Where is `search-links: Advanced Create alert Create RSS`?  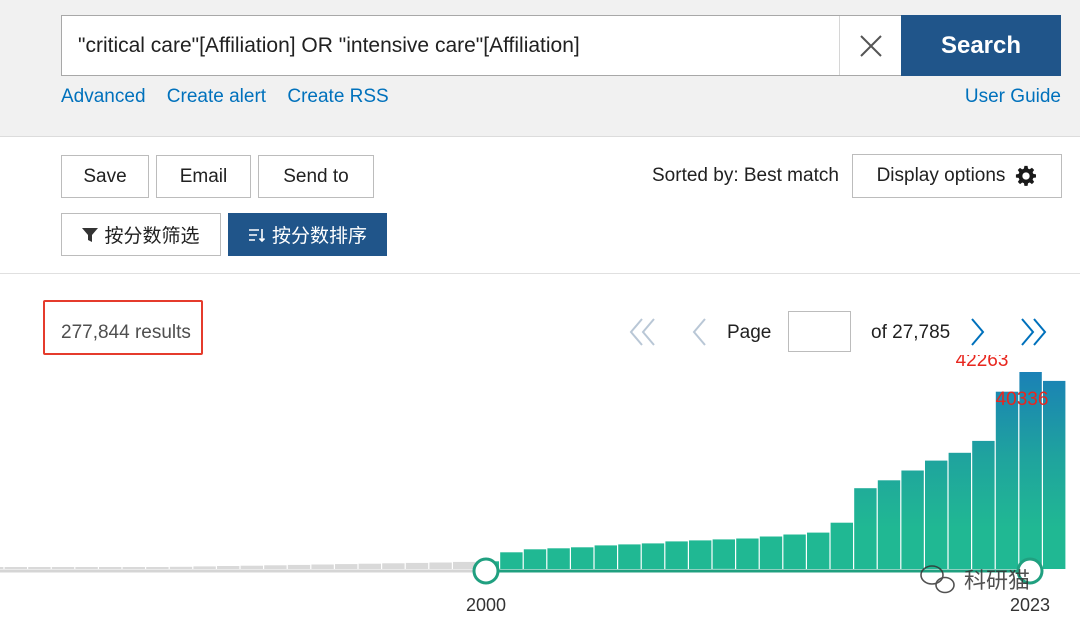 search-links: Advanced Create alert Create RSS is located at coordinates (233, 97).